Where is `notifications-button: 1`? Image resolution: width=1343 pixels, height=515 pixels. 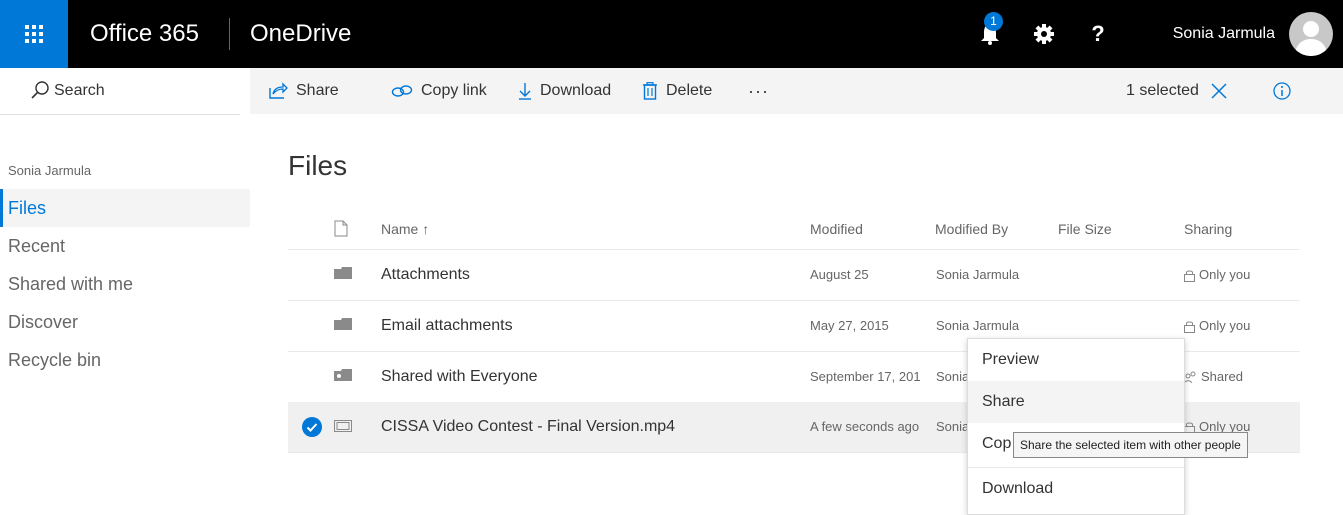
notifications-button: 1 is located at coordinates (990, 34).